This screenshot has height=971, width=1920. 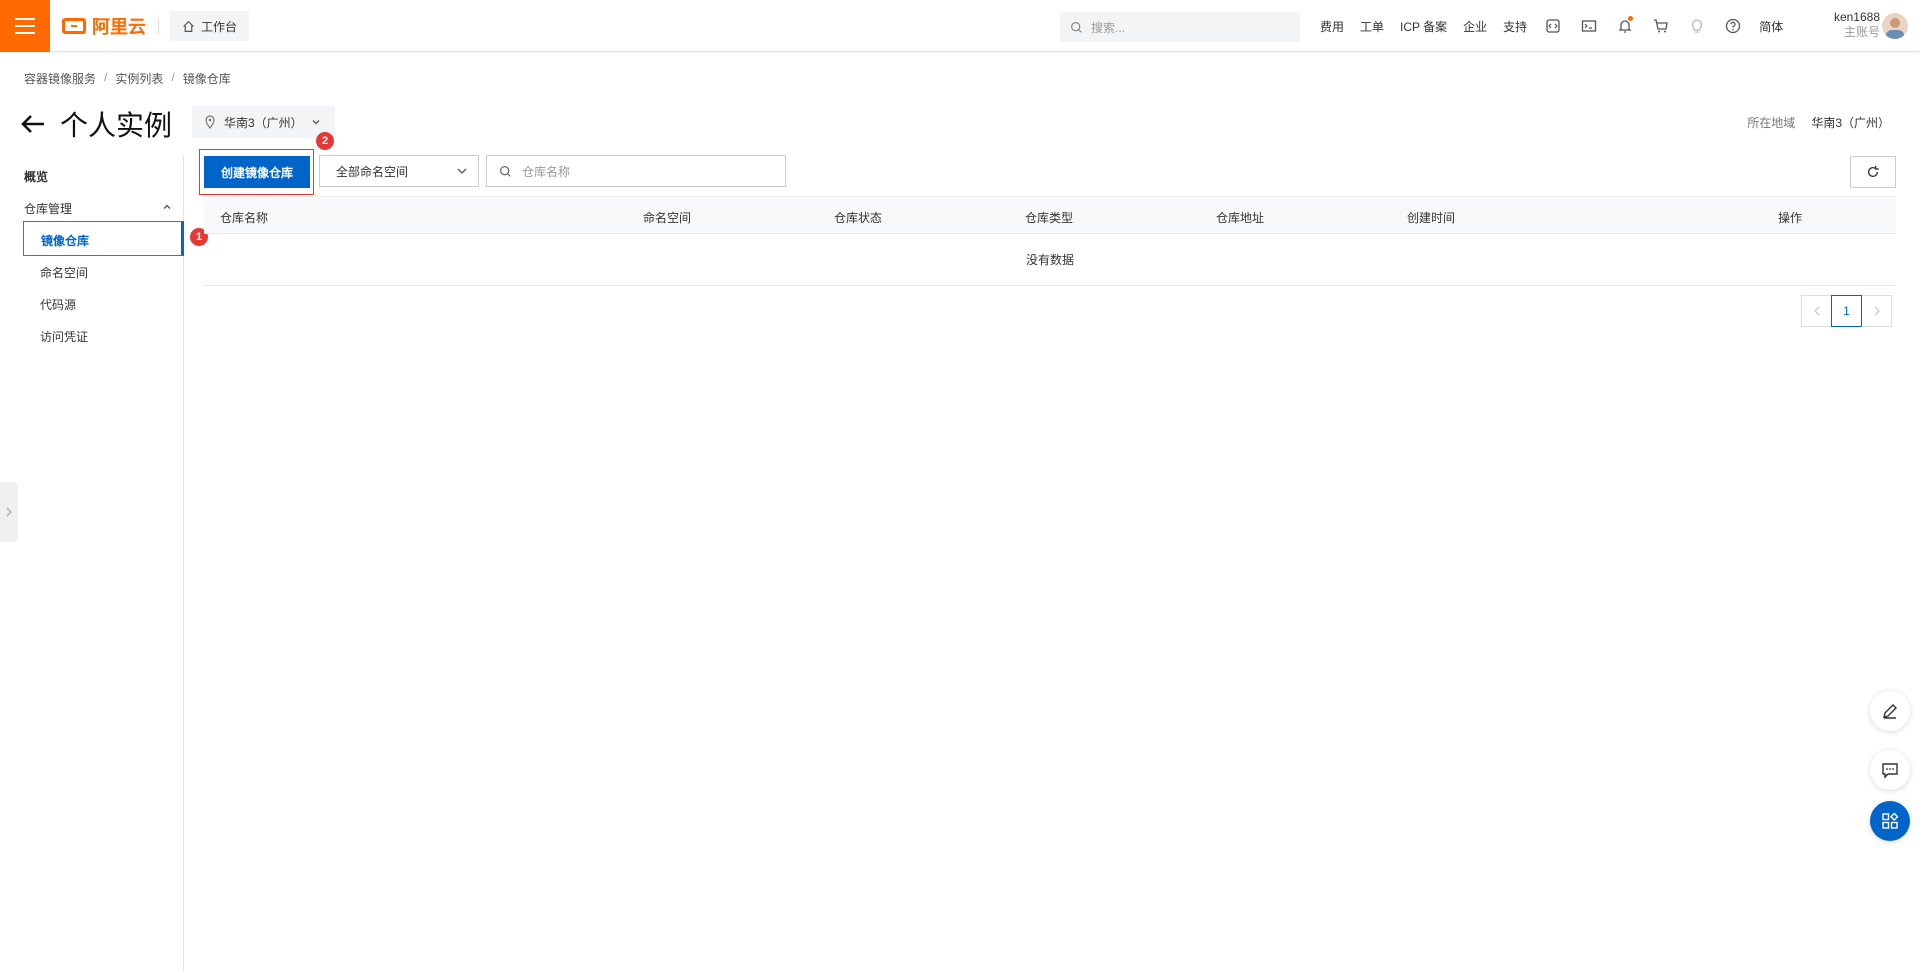 I want to click on workbench-label: 工作台, so click(x=219, y=26).